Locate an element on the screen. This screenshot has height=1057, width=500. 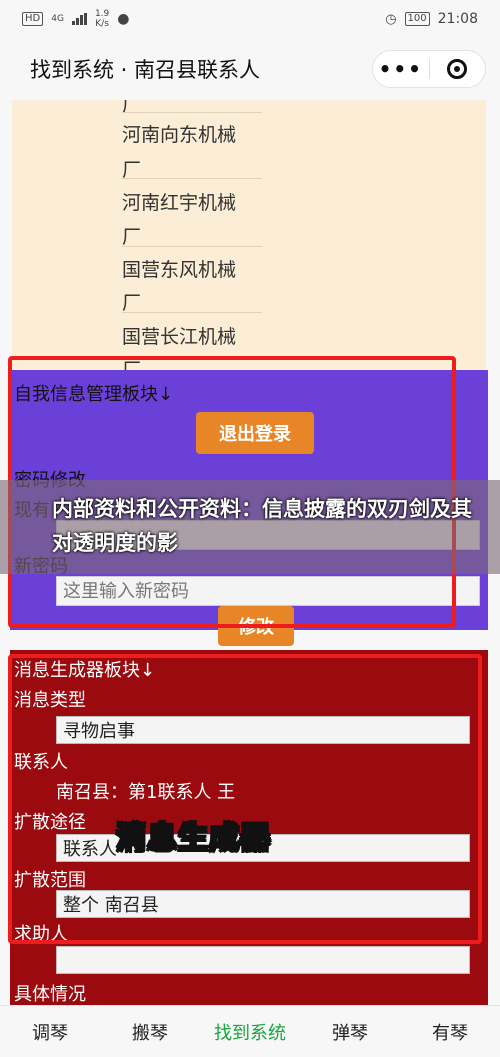
message-generator-caption: 消息生成器 is located at coordinates (193, 838).